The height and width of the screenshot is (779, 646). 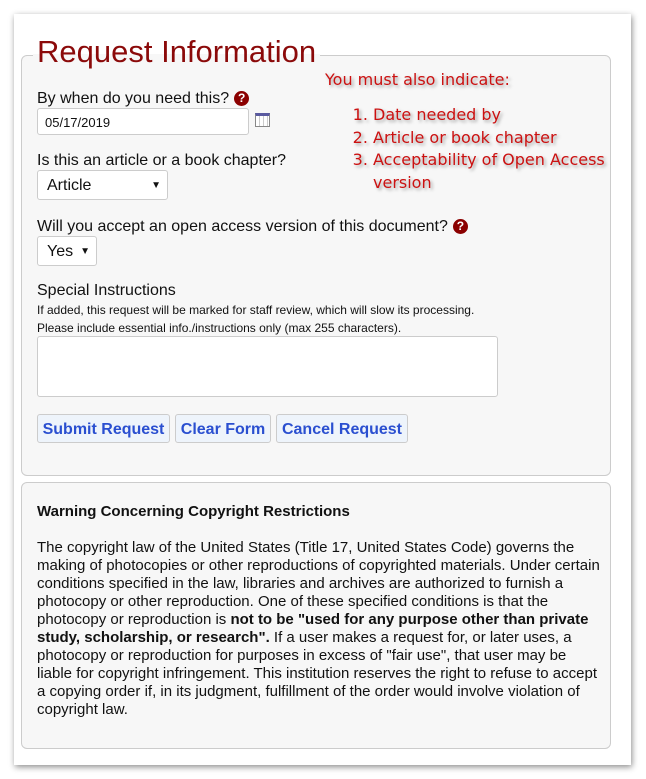 What do you see at coordinates (489, 138) in the screenshot?
I see `annotation-item: Article or book chapter` at bounding box center [489, 138].